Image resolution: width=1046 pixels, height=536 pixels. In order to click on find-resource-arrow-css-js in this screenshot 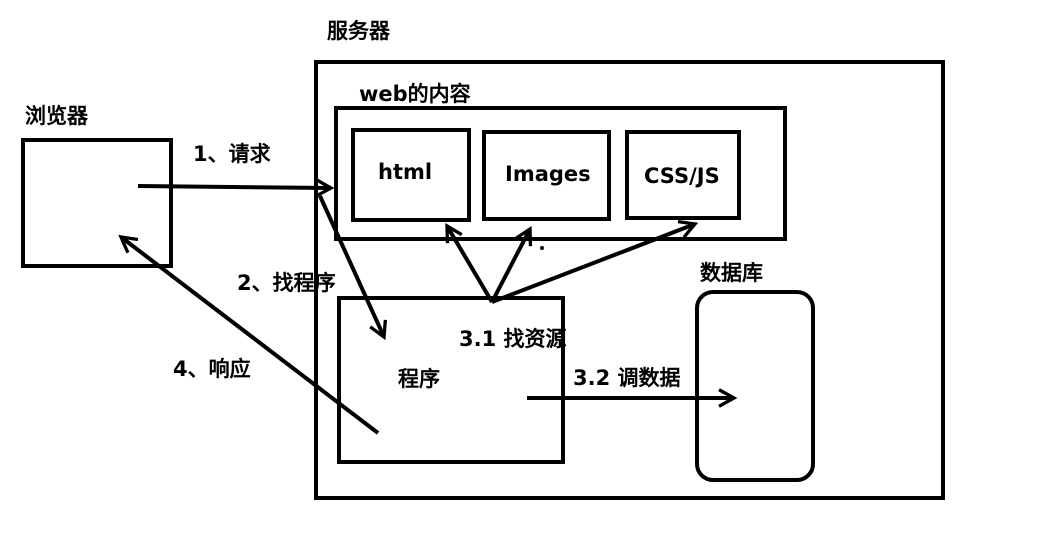, I will do `click(593, 264)`.